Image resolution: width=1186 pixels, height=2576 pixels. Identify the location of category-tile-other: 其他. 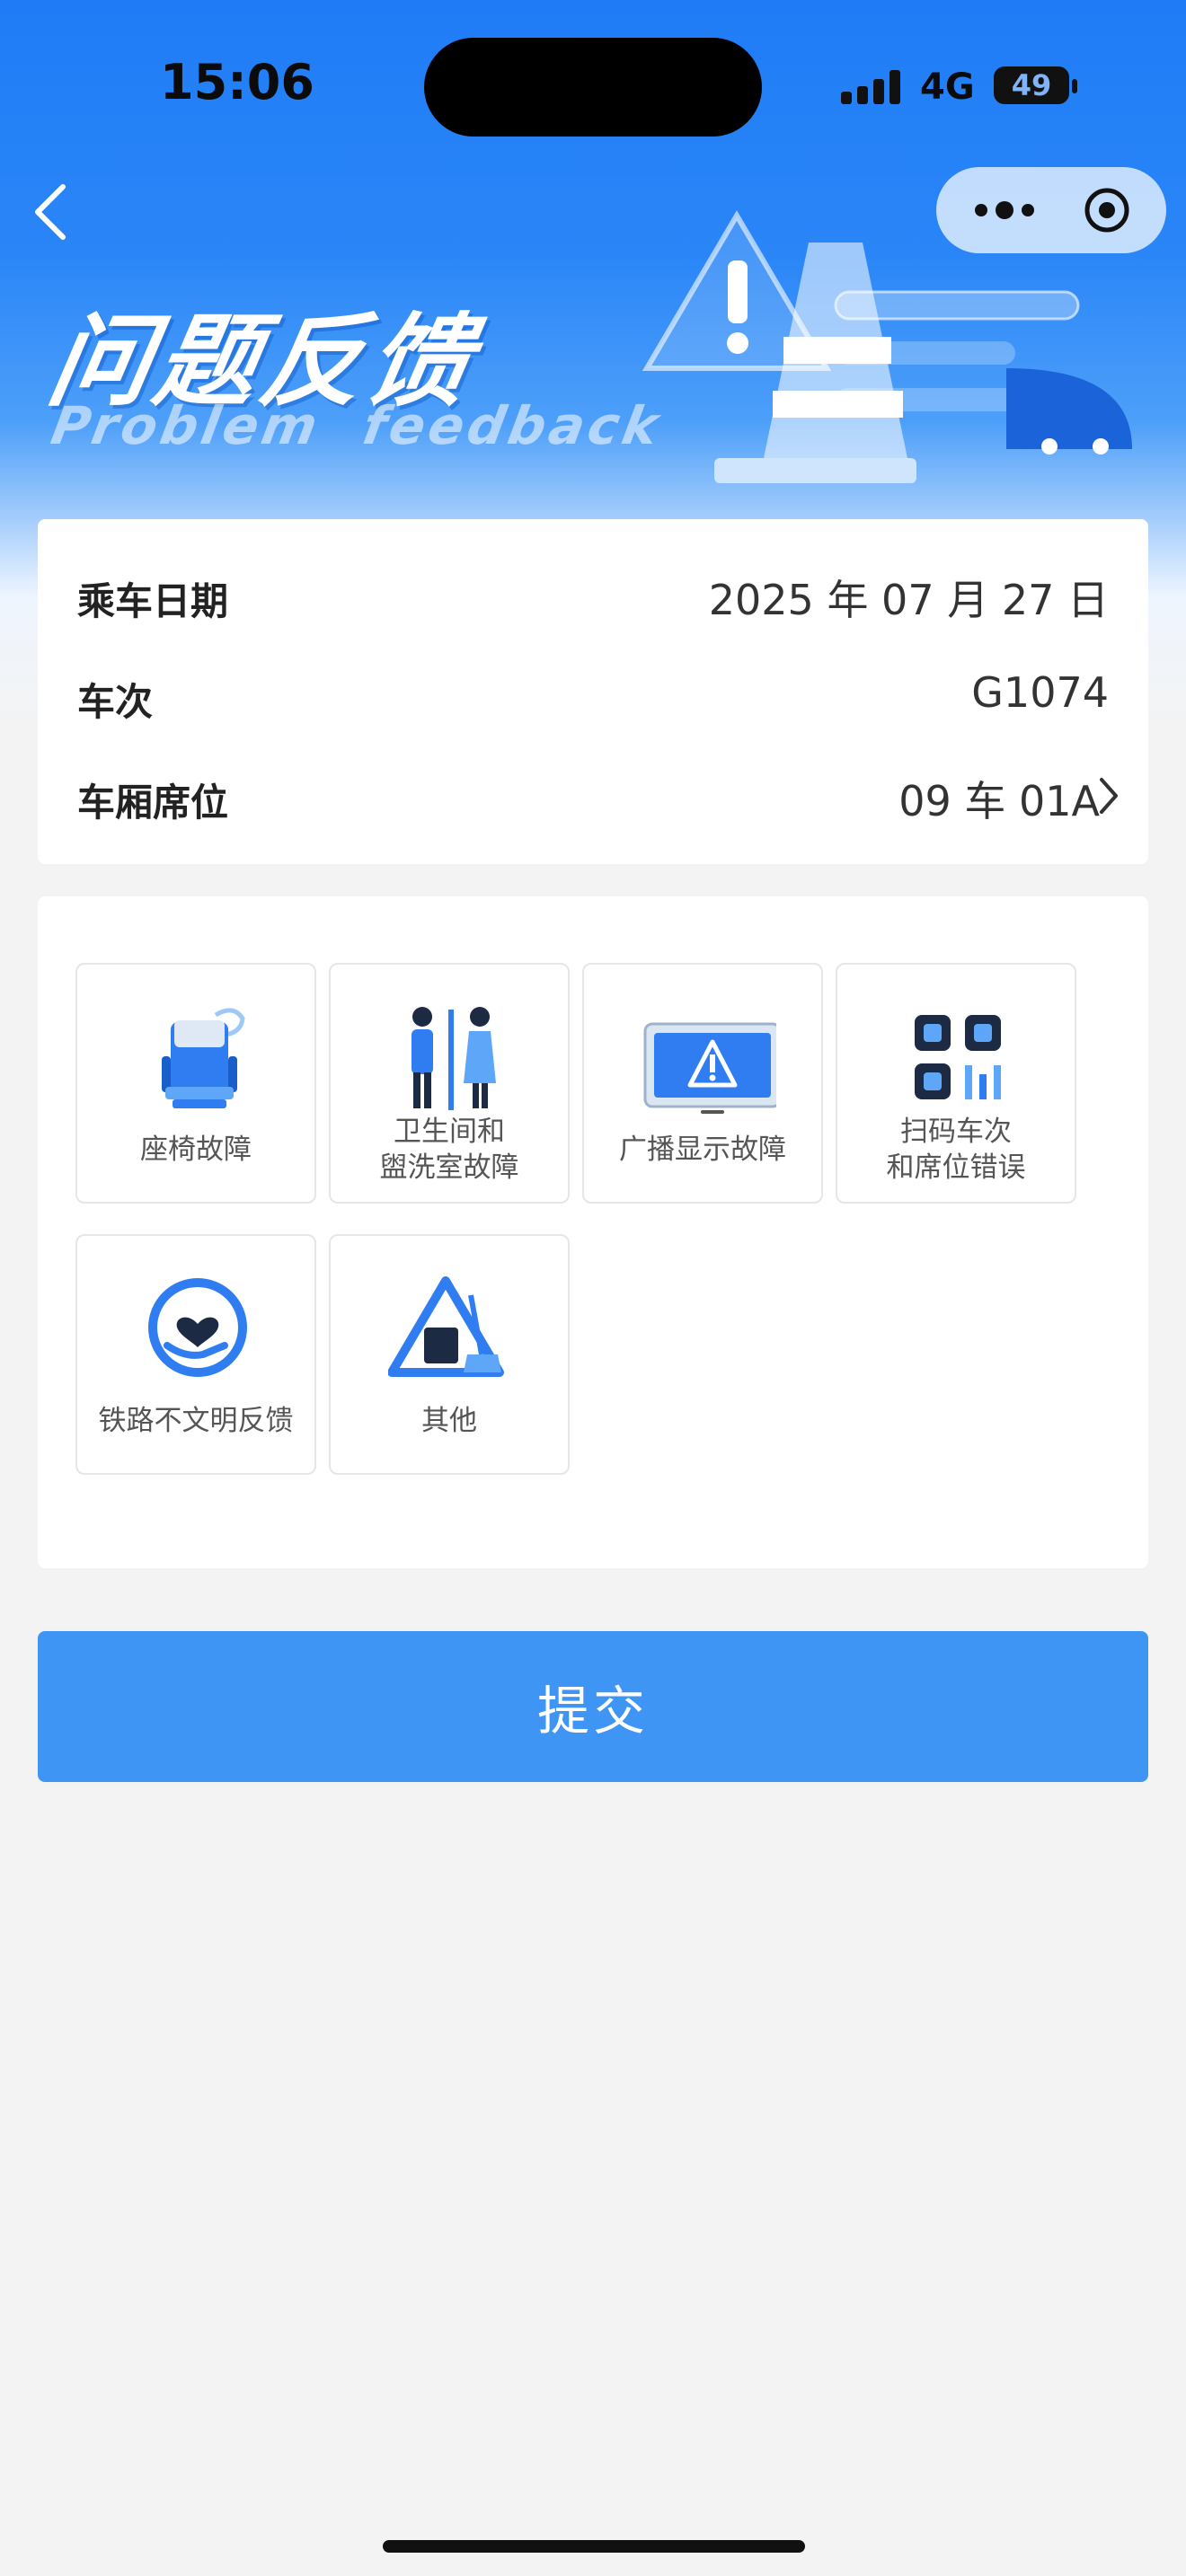
(449, 1354).